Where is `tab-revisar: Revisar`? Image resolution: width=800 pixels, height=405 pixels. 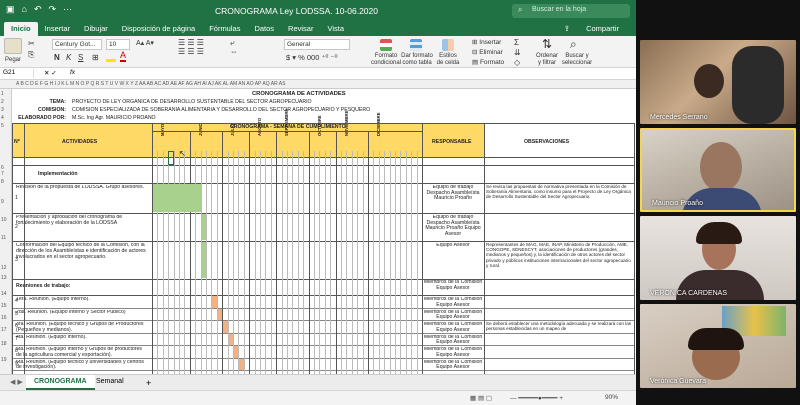
tab-revisar: Revisar is located at coordinates (300, 29).